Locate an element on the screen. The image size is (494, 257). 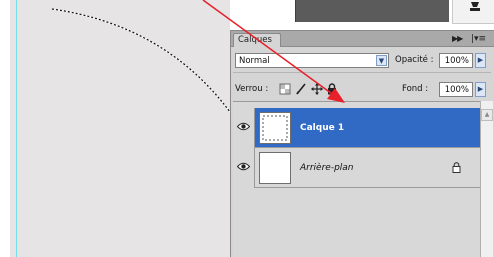
fill-field: 100% is located at coordinates (456, 89).